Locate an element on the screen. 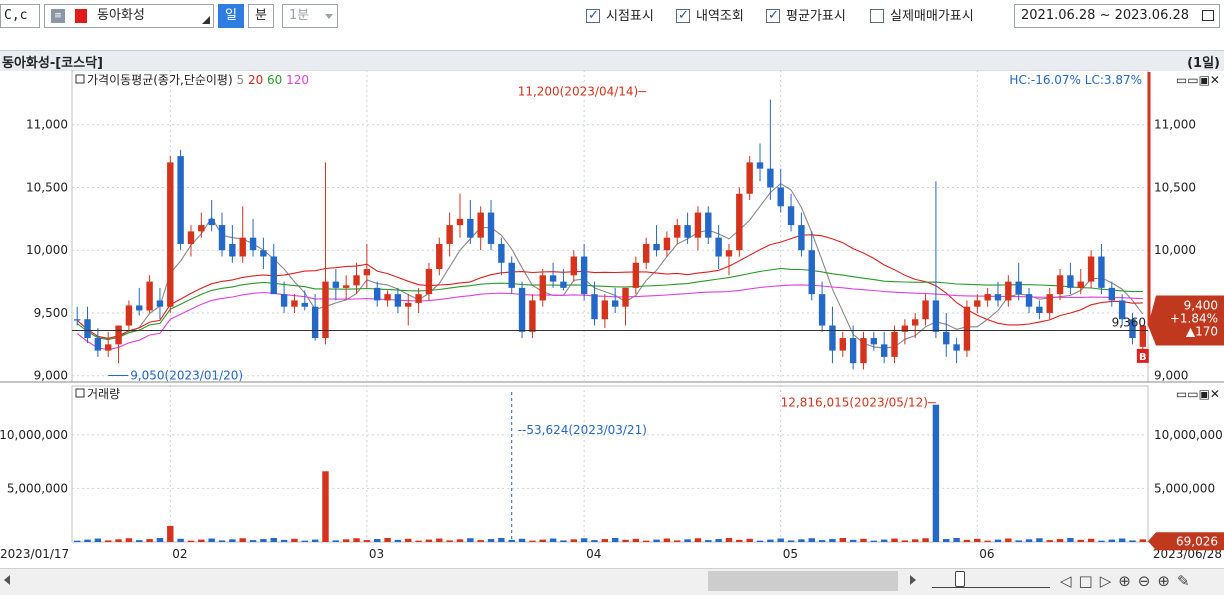  hc-lc-label: HC:-16.07% LC:3.87% is located at coordinates (1075, 80).